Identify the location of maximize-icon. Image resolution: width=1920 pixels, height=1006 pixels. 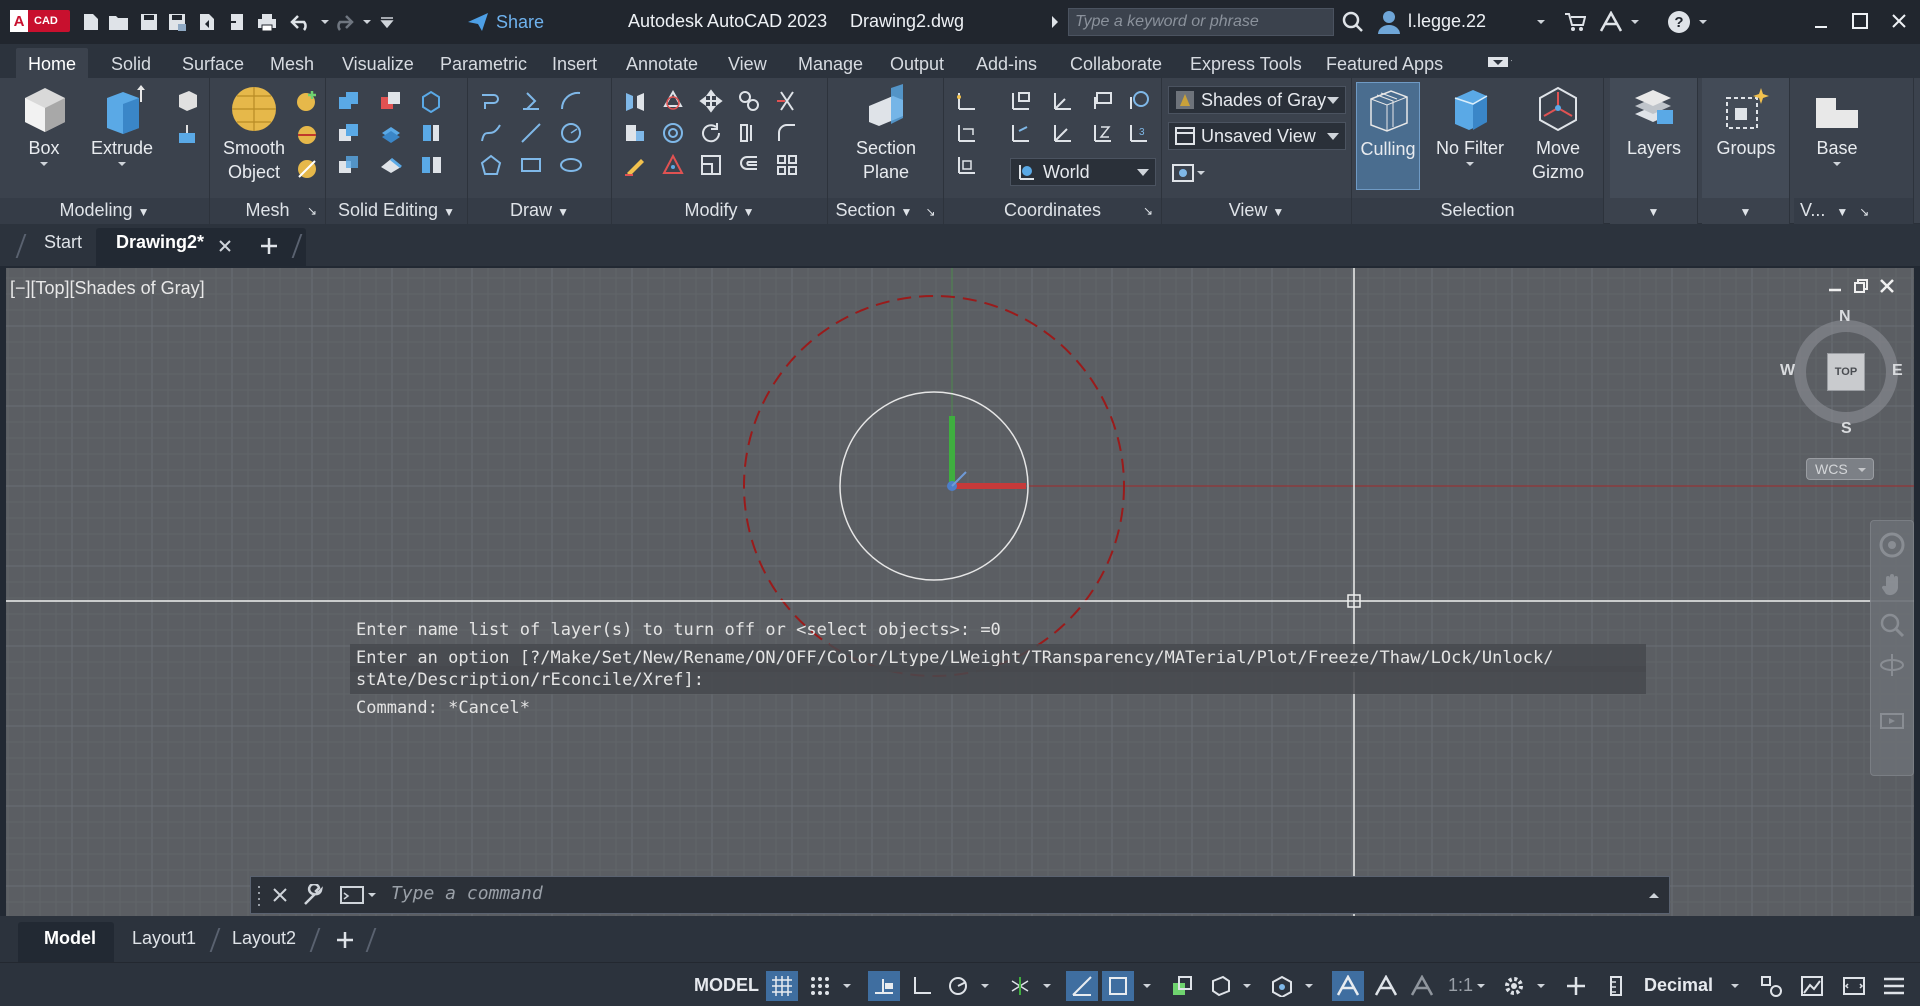
(1860, 21).